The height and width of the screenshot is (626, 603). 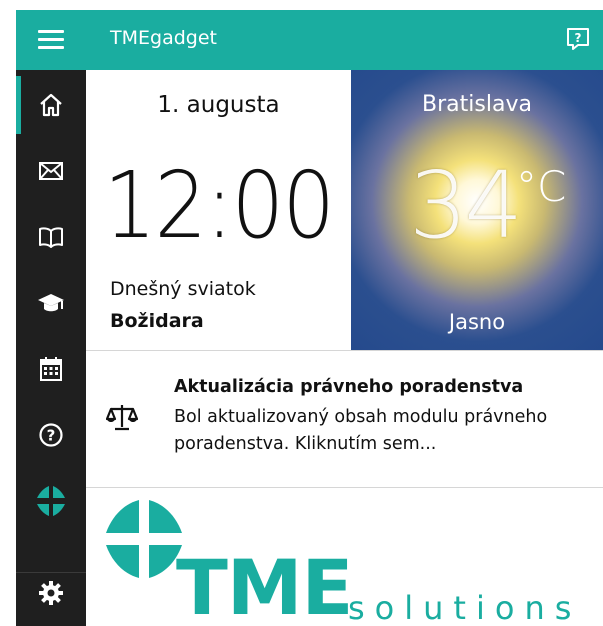 I want to click on help-icon: ?, so click(x=51, y=435).